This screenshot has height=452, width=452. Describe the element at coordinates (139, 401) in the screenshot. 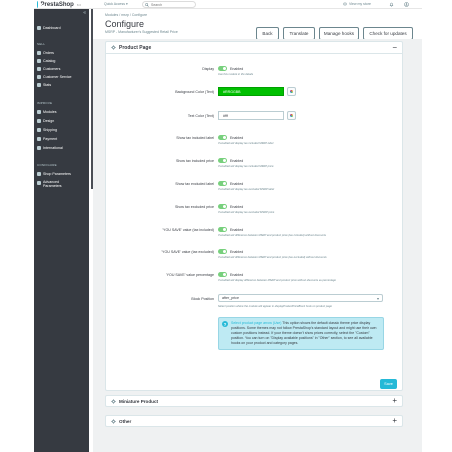

I see `panel-title: Miniature Product` at that location.